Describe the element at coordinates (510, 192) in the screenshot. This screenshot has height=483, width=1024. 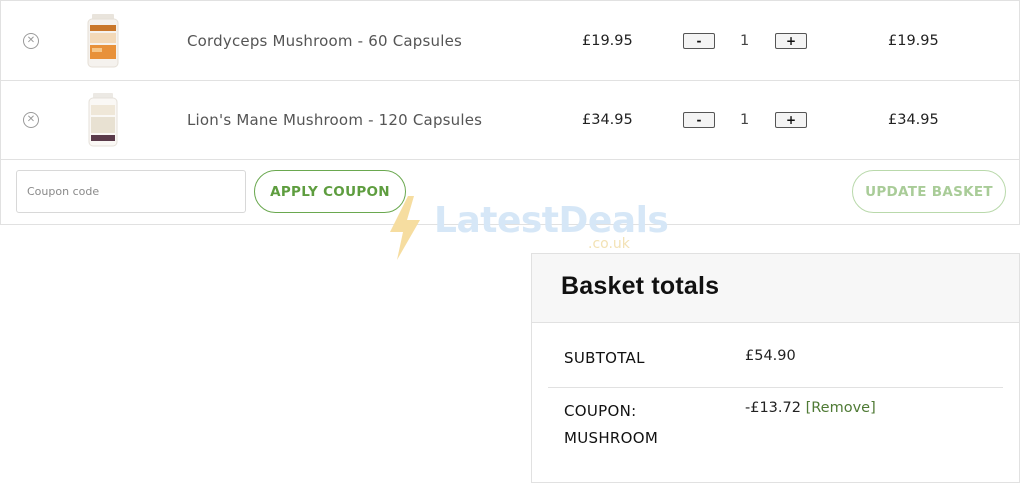
I see `coupon-actions: APPLY COUPON UPDATE BASKET` at that location.